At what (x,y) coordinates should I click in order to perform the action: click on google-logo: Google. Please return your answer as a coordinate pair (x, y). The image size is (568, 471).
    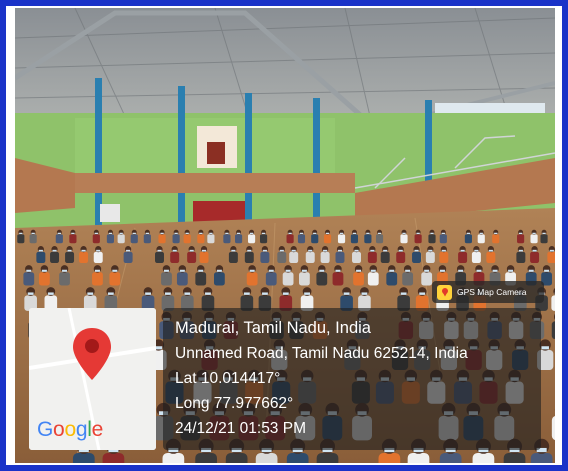
    Looking at the image, I should click on (70, 429).